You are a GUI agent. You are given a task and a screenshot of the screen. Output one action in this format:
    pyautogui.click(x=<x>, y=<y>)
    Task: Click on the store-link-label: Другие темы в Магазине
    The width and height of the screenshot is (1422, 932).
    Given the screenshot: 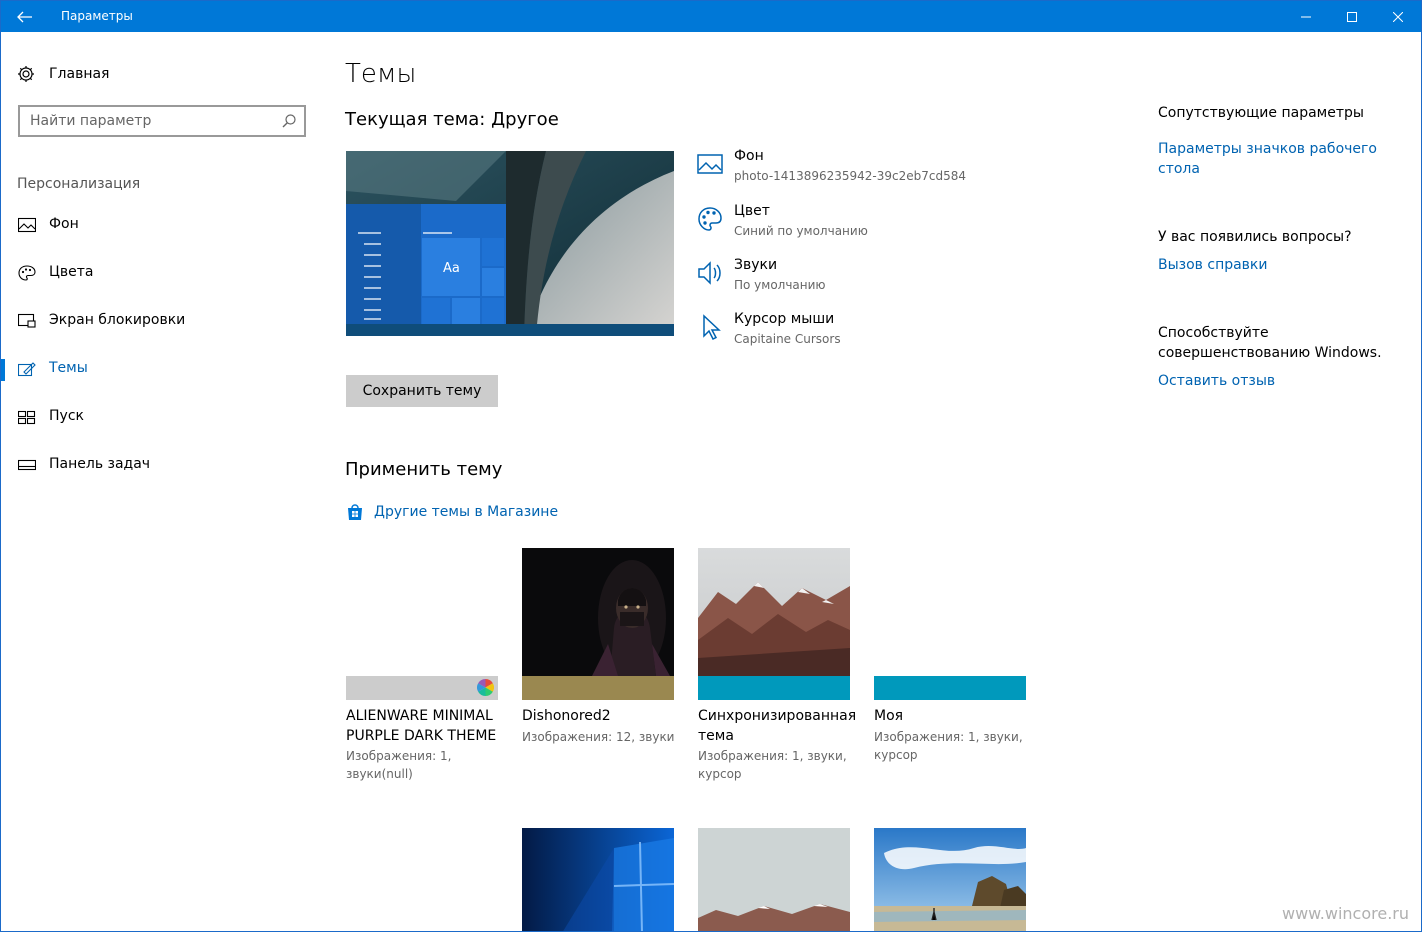 What is the action you would take?
    pyautogui.click(x=466, y=512)
    